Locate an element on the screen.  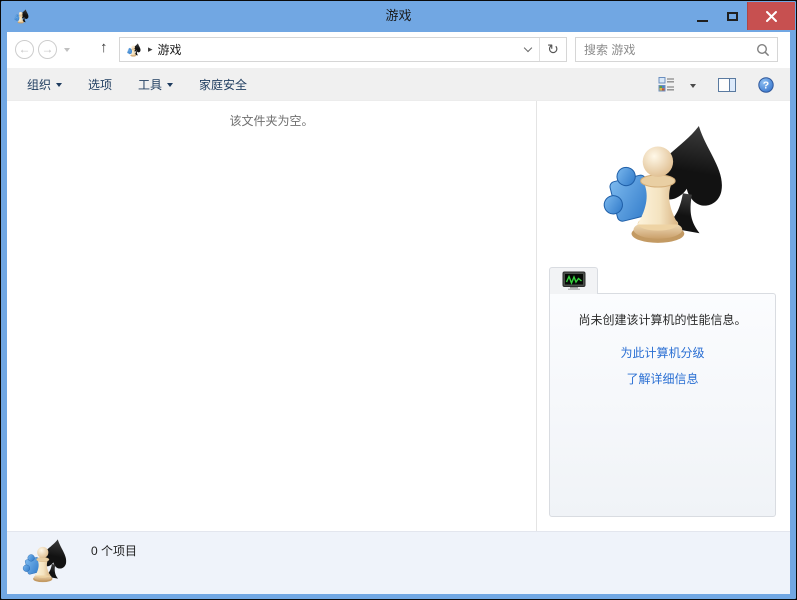
titlebar: 游戏 is located at coordinates (398, 16).